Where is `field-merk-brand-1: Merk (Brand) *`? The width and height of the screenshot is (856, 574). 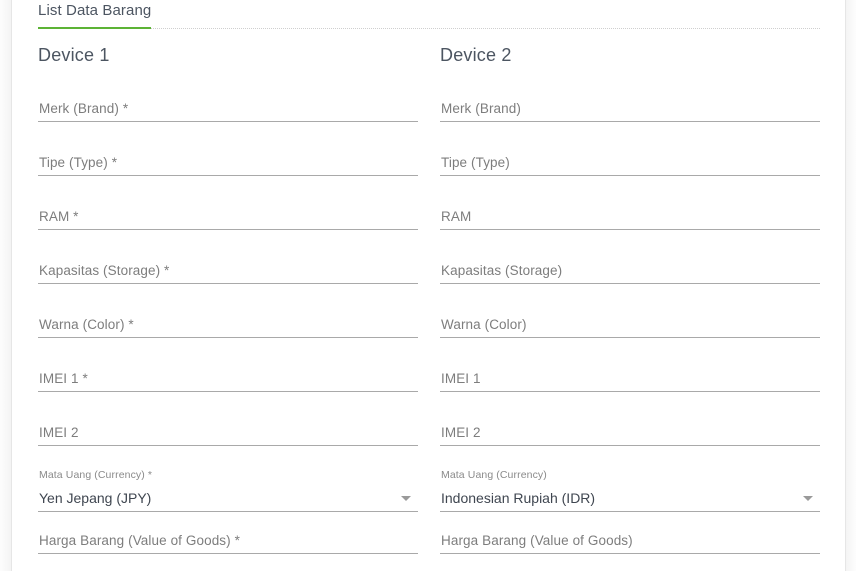 field-merk-brand-1: Merk (Brand) * is located at coordinates (228, 115).